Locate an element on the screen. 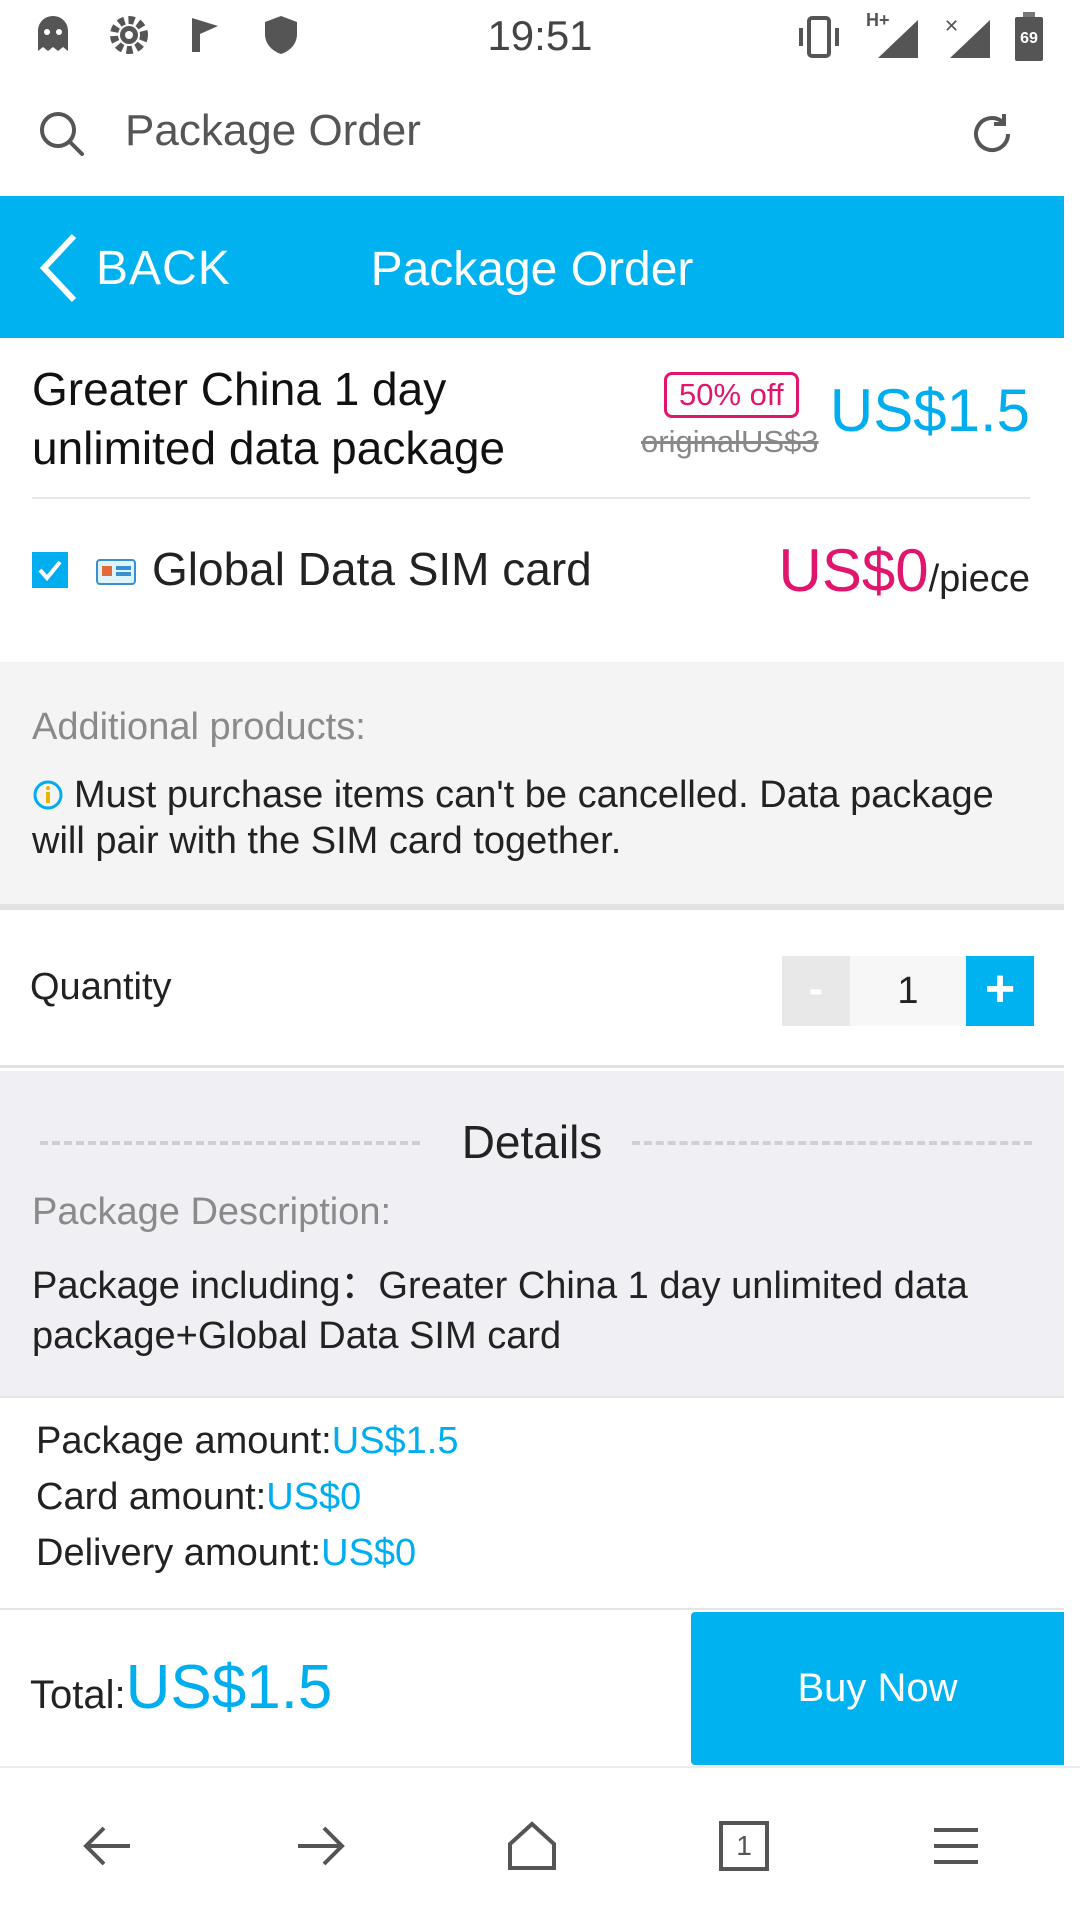 The width and height of the screenshot is (1080, 1920). additional-heading: Additional products: is located at coordinates (199, 727).